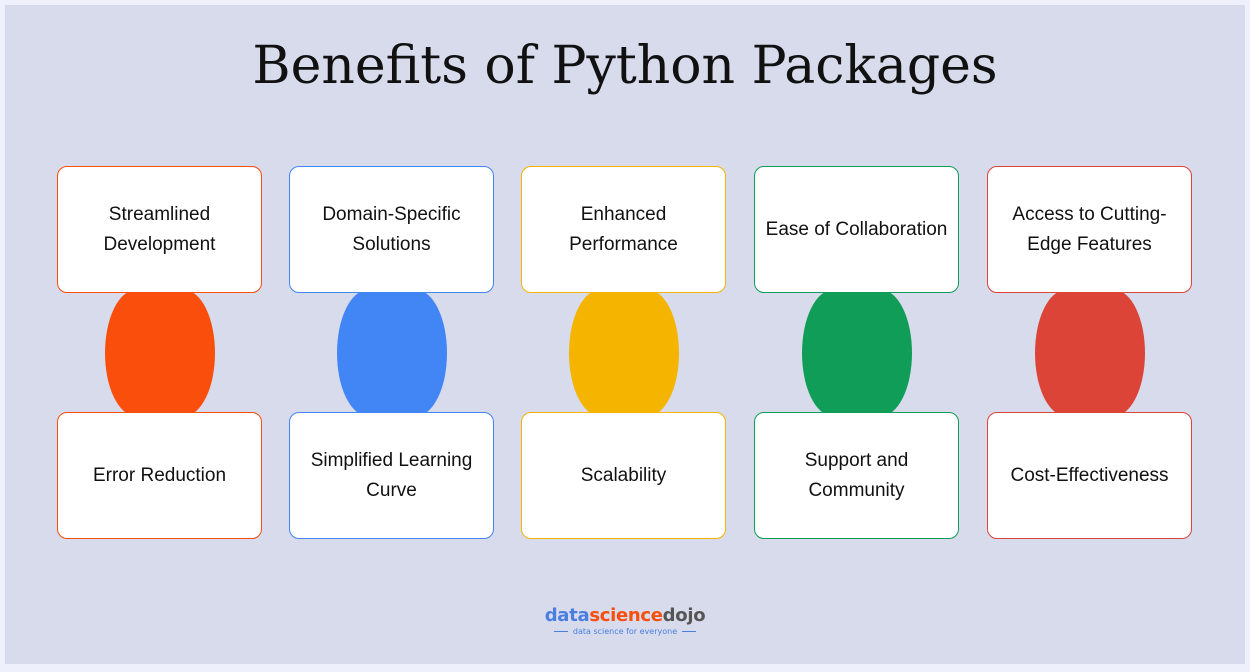 The image size is (1250, 672). I want to click on benefit-label: Access to Cutting-Edge Features, so click(1089, 229).